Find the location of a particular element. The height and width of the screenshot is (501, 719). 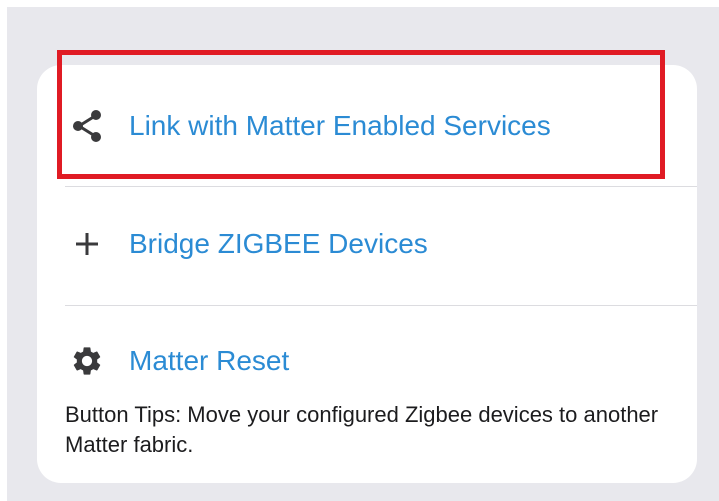

link-matter-services-label: Link with Matter Enabled Services is located at coordinates (340, 125).